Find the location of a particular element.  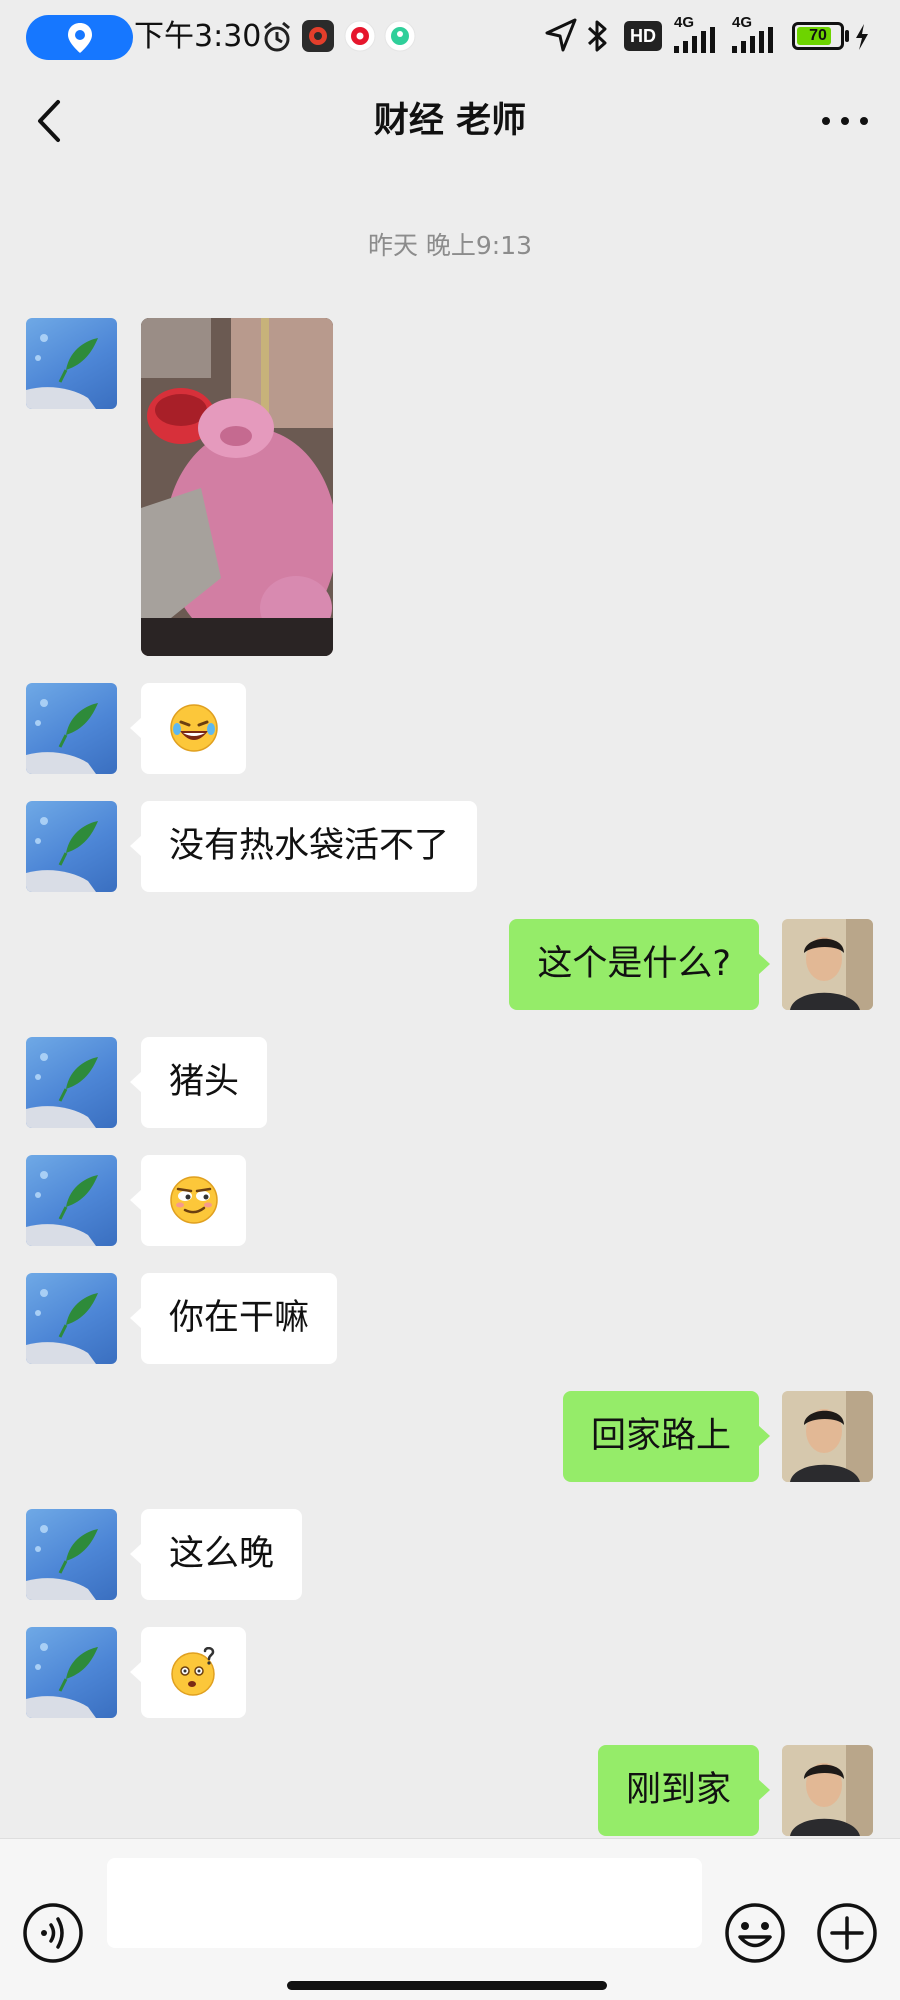

app-icon-green is located at coordinates (400, 36).